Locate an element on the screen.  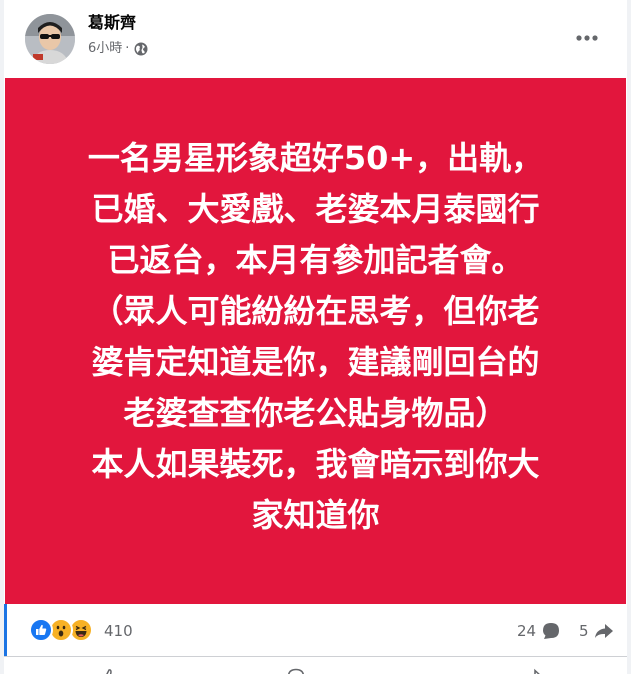
like-icon is located at coordinates (41, 630).